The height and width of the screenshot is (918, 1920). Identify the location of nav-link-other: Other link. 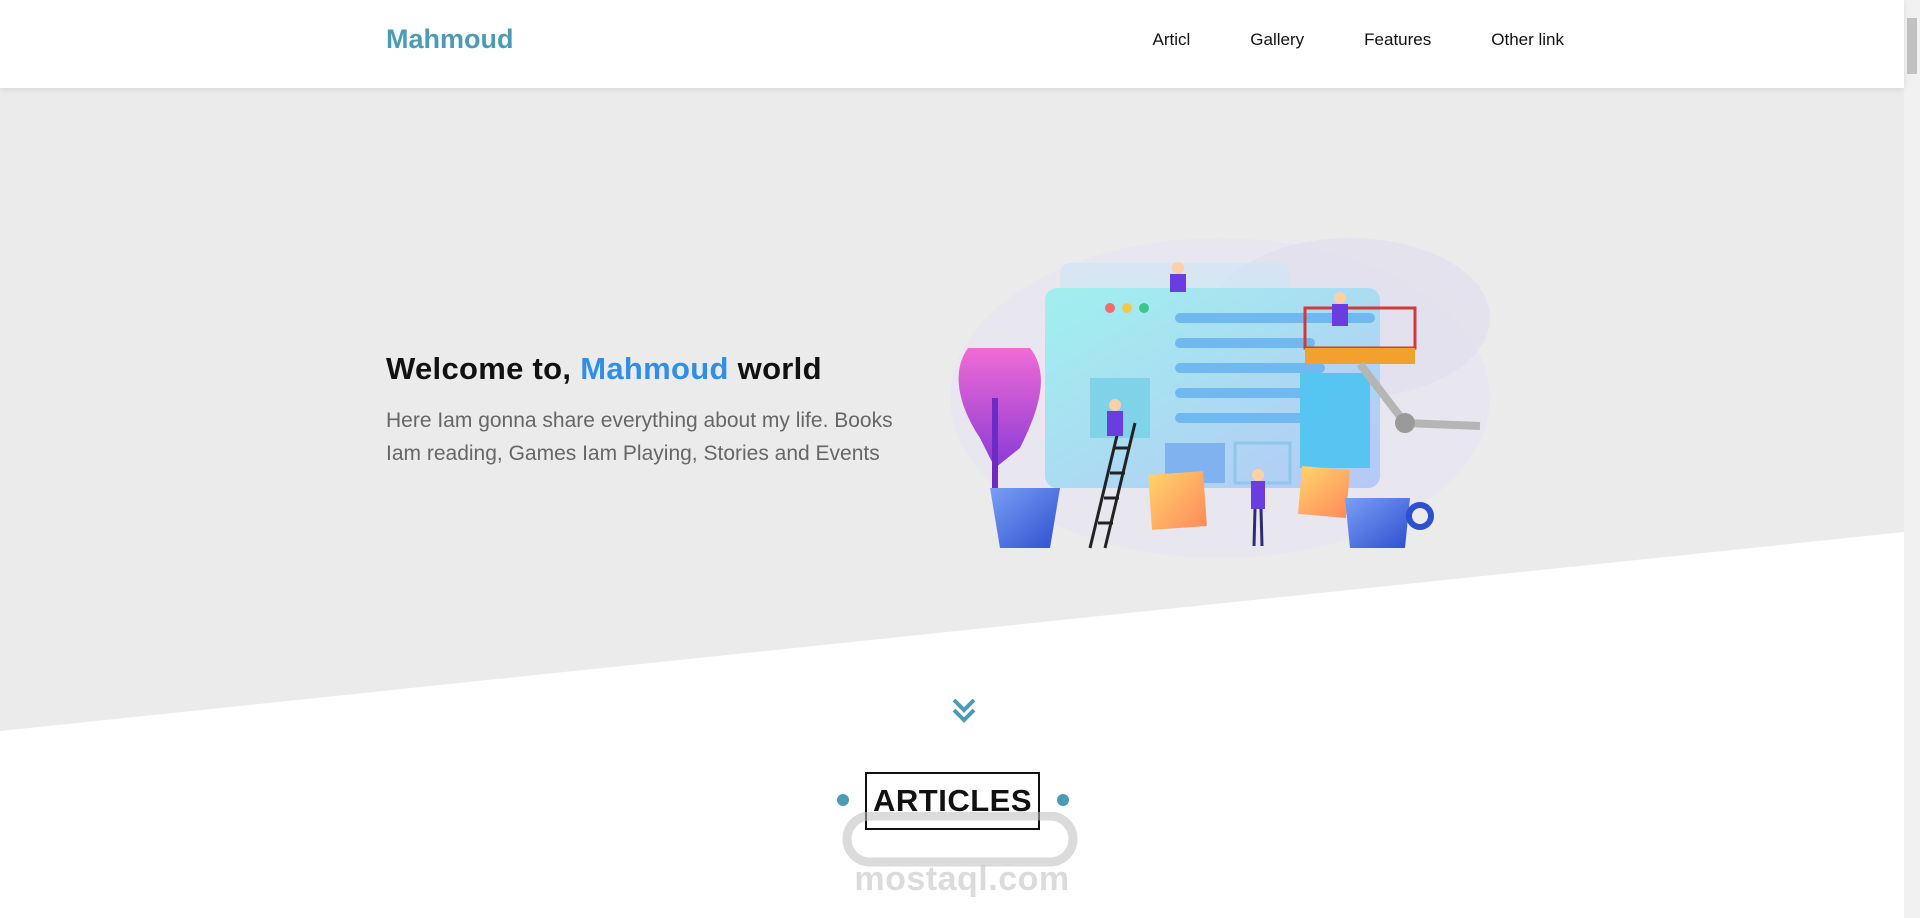
(1527, 40).